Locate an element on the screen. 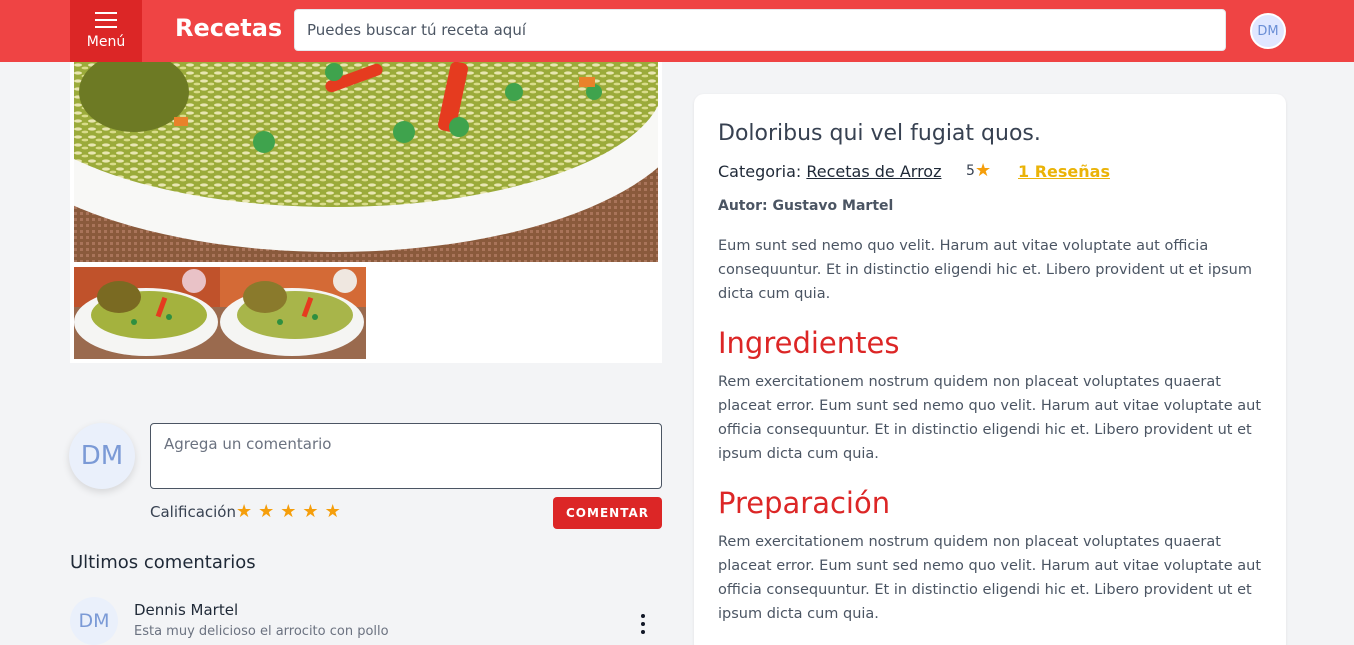 This screenshot has width=1354, height=645. rating-stars: ★ ★ ★ ★ ★ is located at coordinates (288, 511).